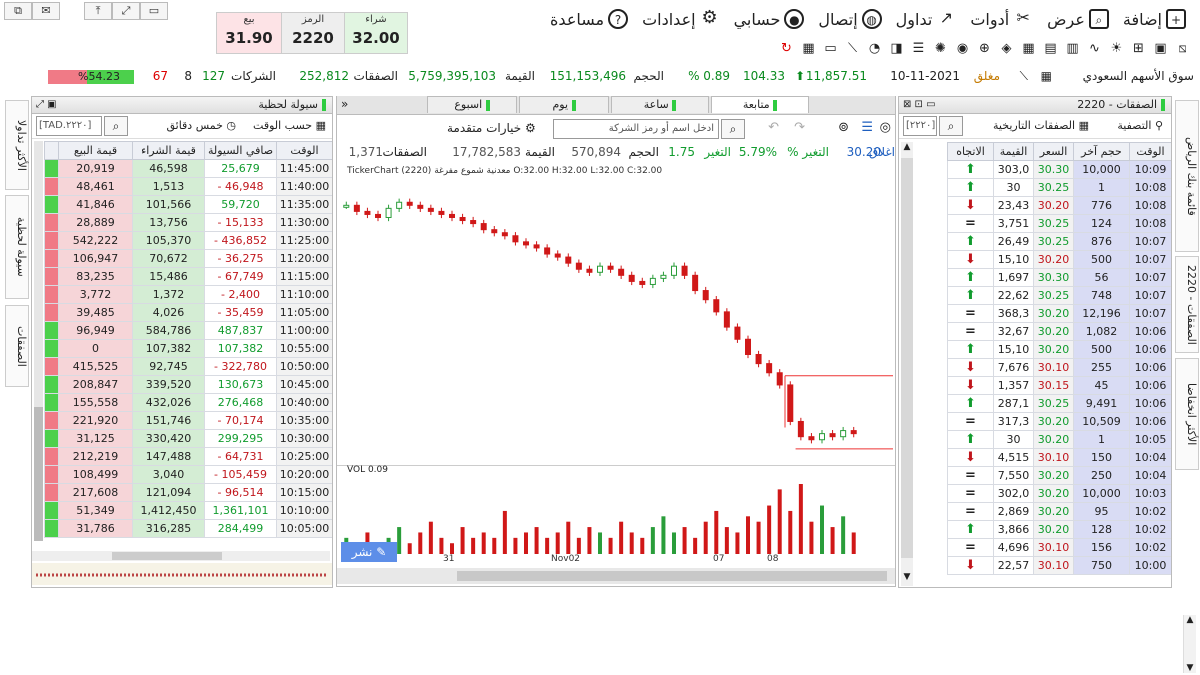 The image size is (1200, 675). Describe the element at coordinates (940, 48) in the screenshot. I see `compass-icon: ✺` at that location.